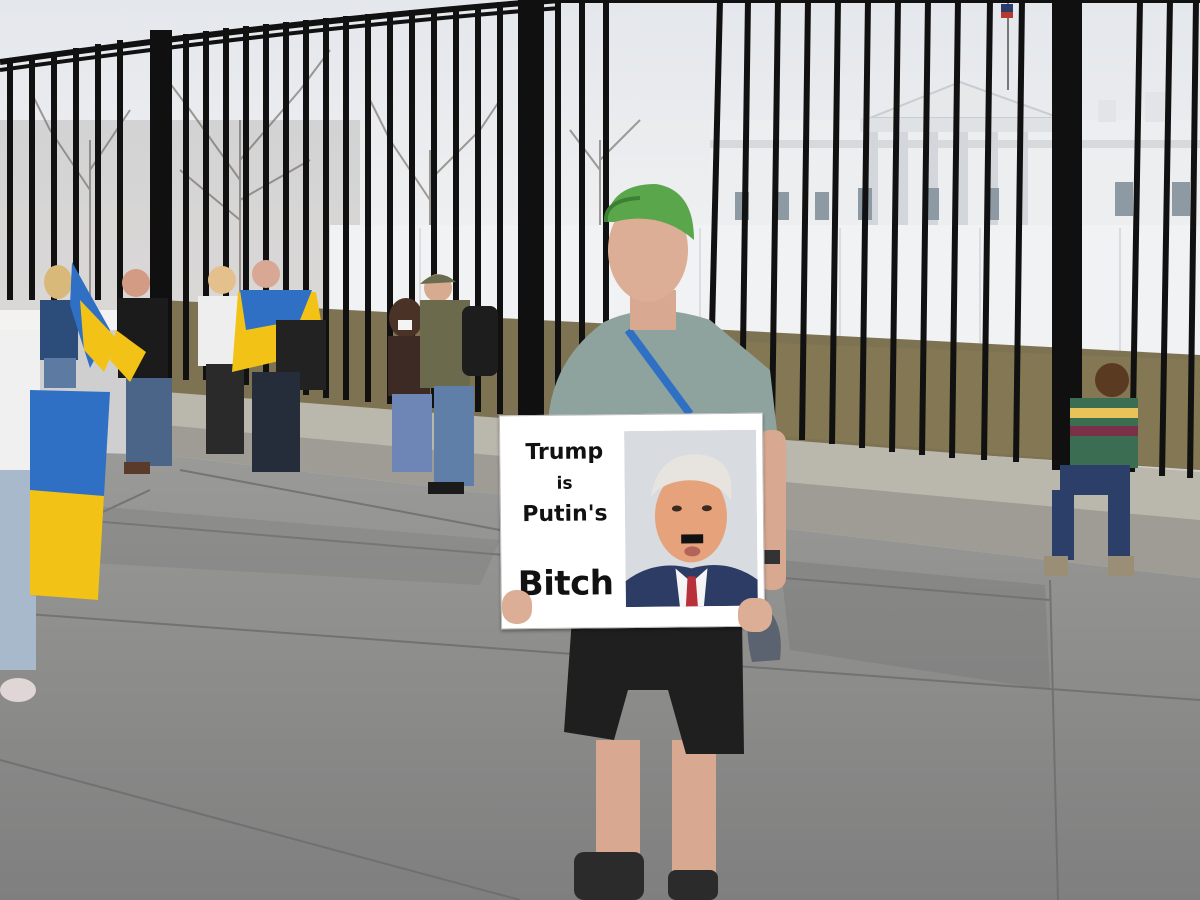 The height and width of the screenshot is (900, 1200). What do you see at coordinates (564, 483) in the screenshot?
I see `sign-line-2: is` at bounding box center [564, 483].